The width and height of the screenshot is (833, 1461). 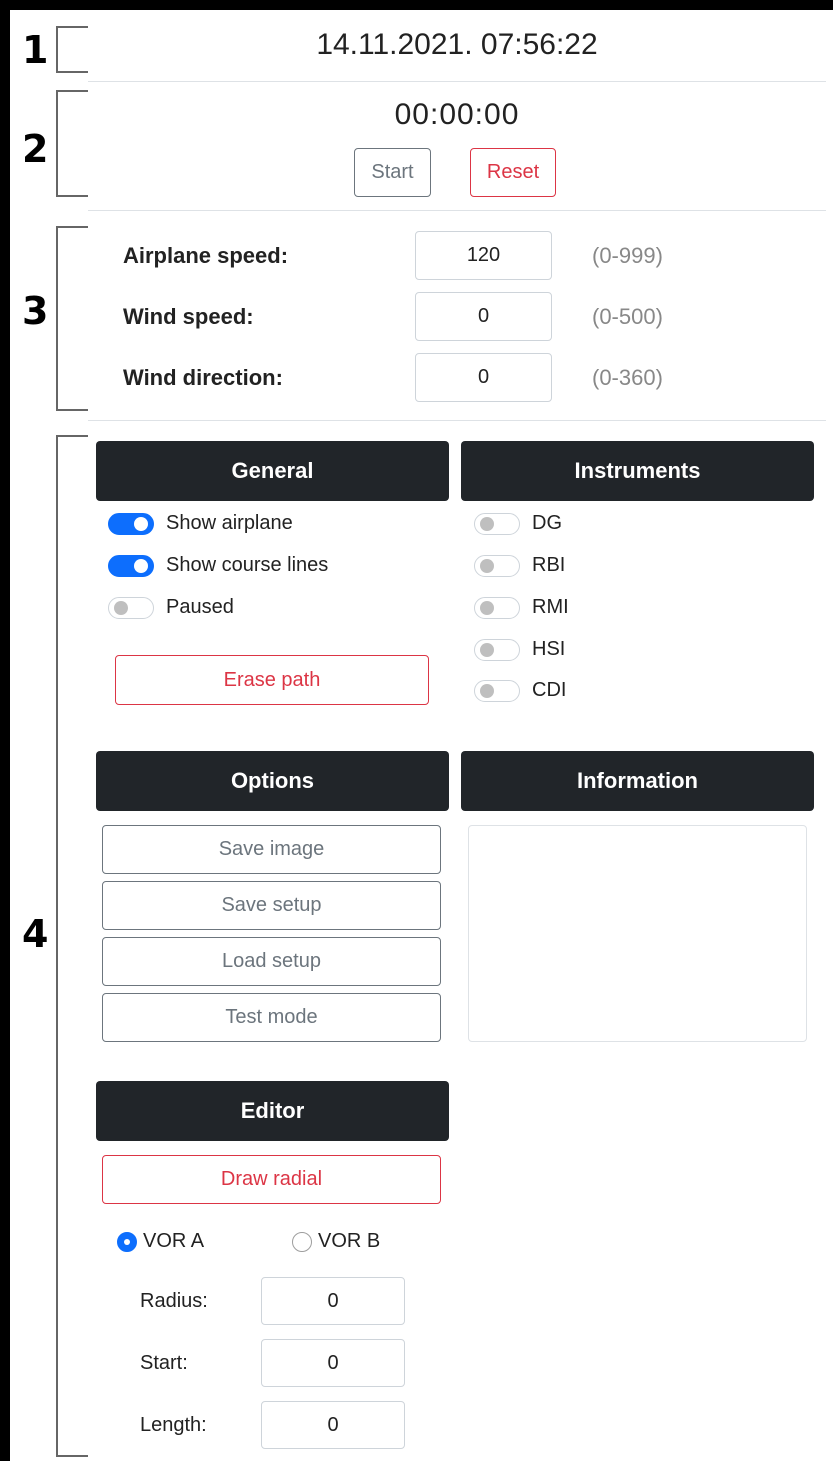 What do you see at coordinates (35, 149) in the screenshot?
I see `section-number-2: 2` at bounding box center [35, 149].